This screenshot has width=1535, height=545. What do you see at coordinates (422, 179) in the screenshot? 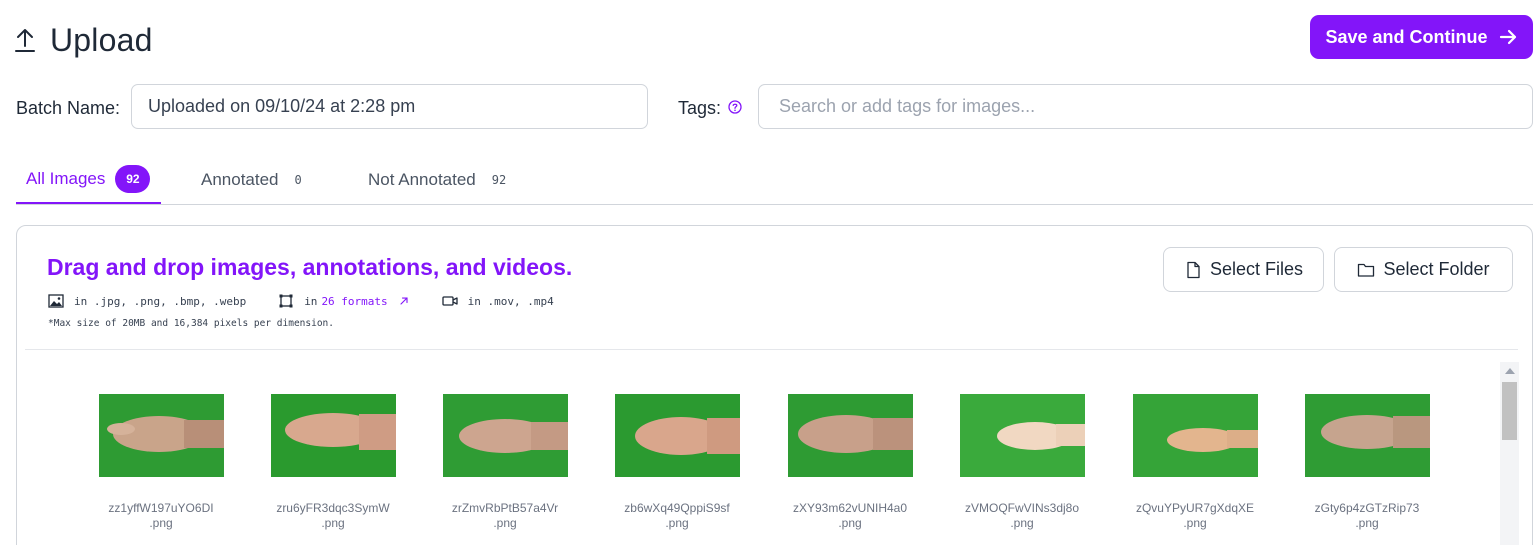
I see `tab-label: Not Annotated` at bounding box center [422, 179].